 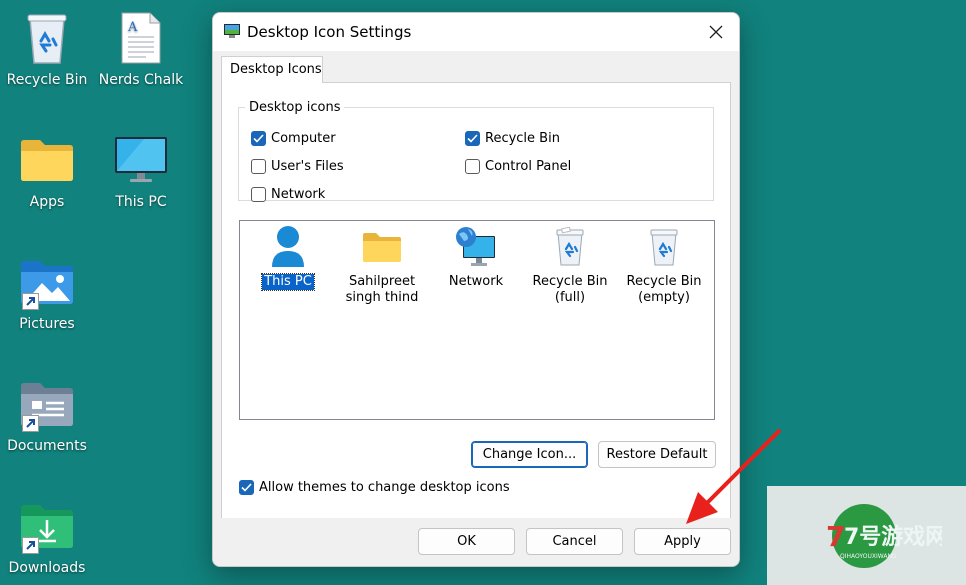 I want to click on svg-text: 7, so click(x=835, y=536).